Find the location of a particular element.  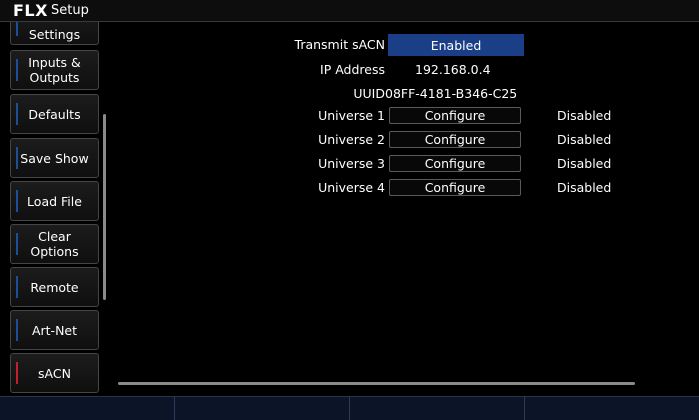

sidebar-item-defaults: Defaults is located at coordinates (54, 114).